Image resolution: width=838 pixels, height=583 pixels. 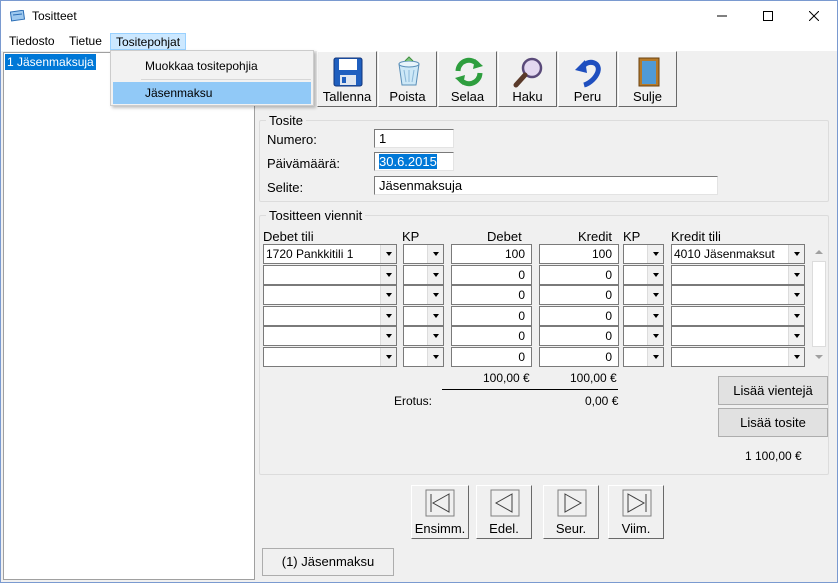 I want to click on viim-label: Viim., so click(x=636, y=528).